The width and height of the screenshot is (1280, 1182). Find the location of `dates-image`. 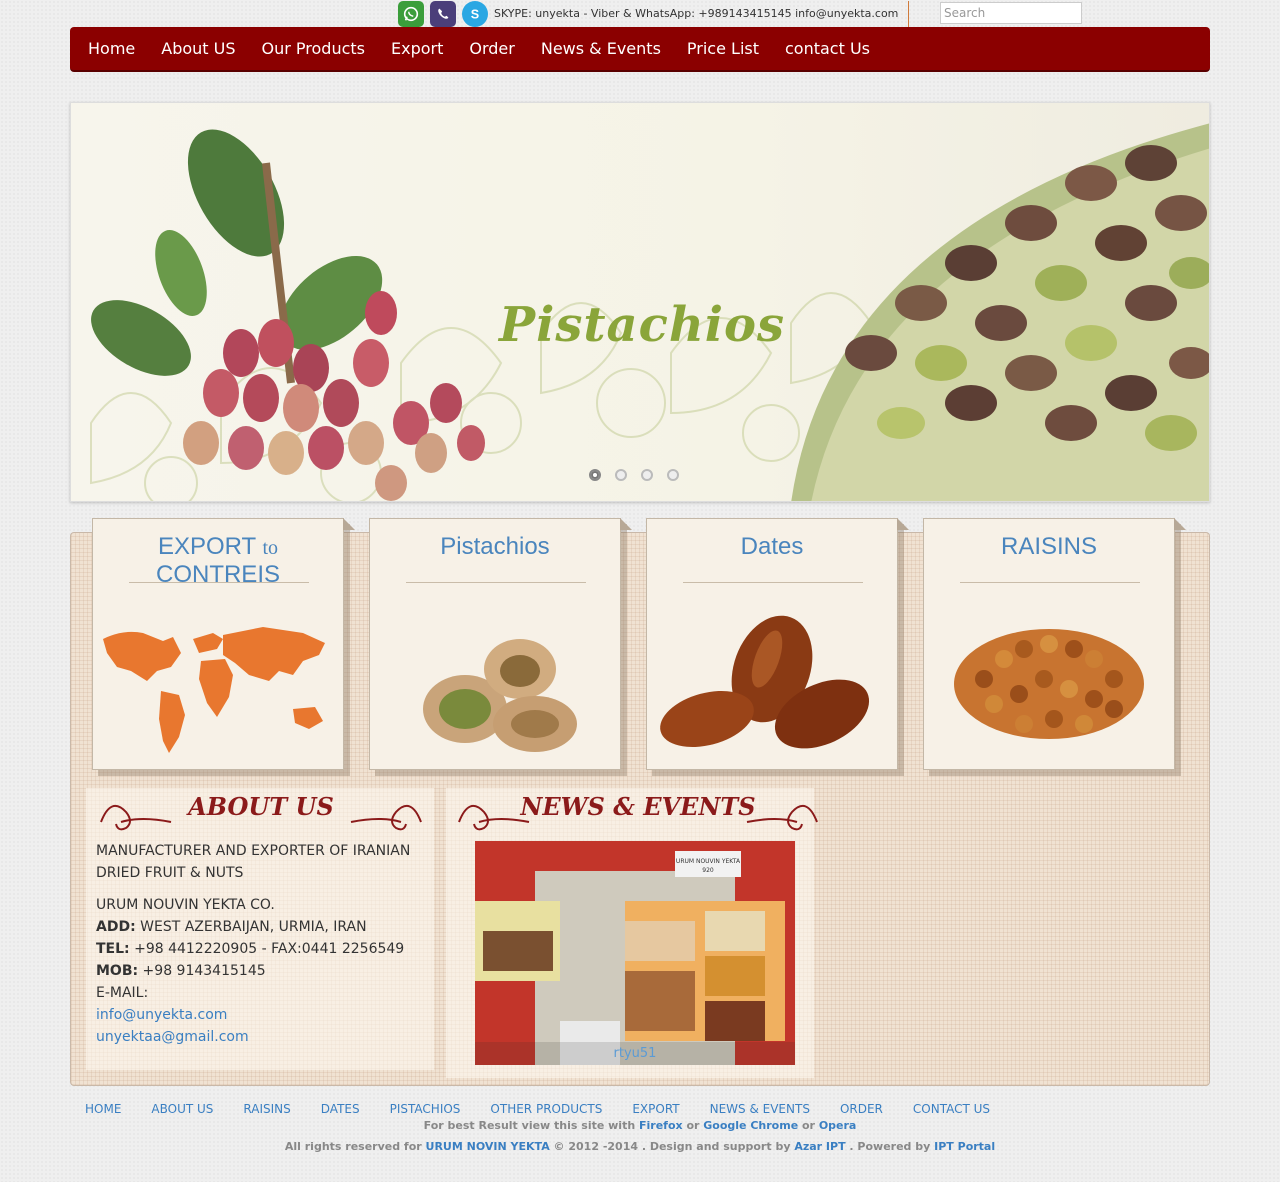

dates-image is located at coordinates (765, 682).